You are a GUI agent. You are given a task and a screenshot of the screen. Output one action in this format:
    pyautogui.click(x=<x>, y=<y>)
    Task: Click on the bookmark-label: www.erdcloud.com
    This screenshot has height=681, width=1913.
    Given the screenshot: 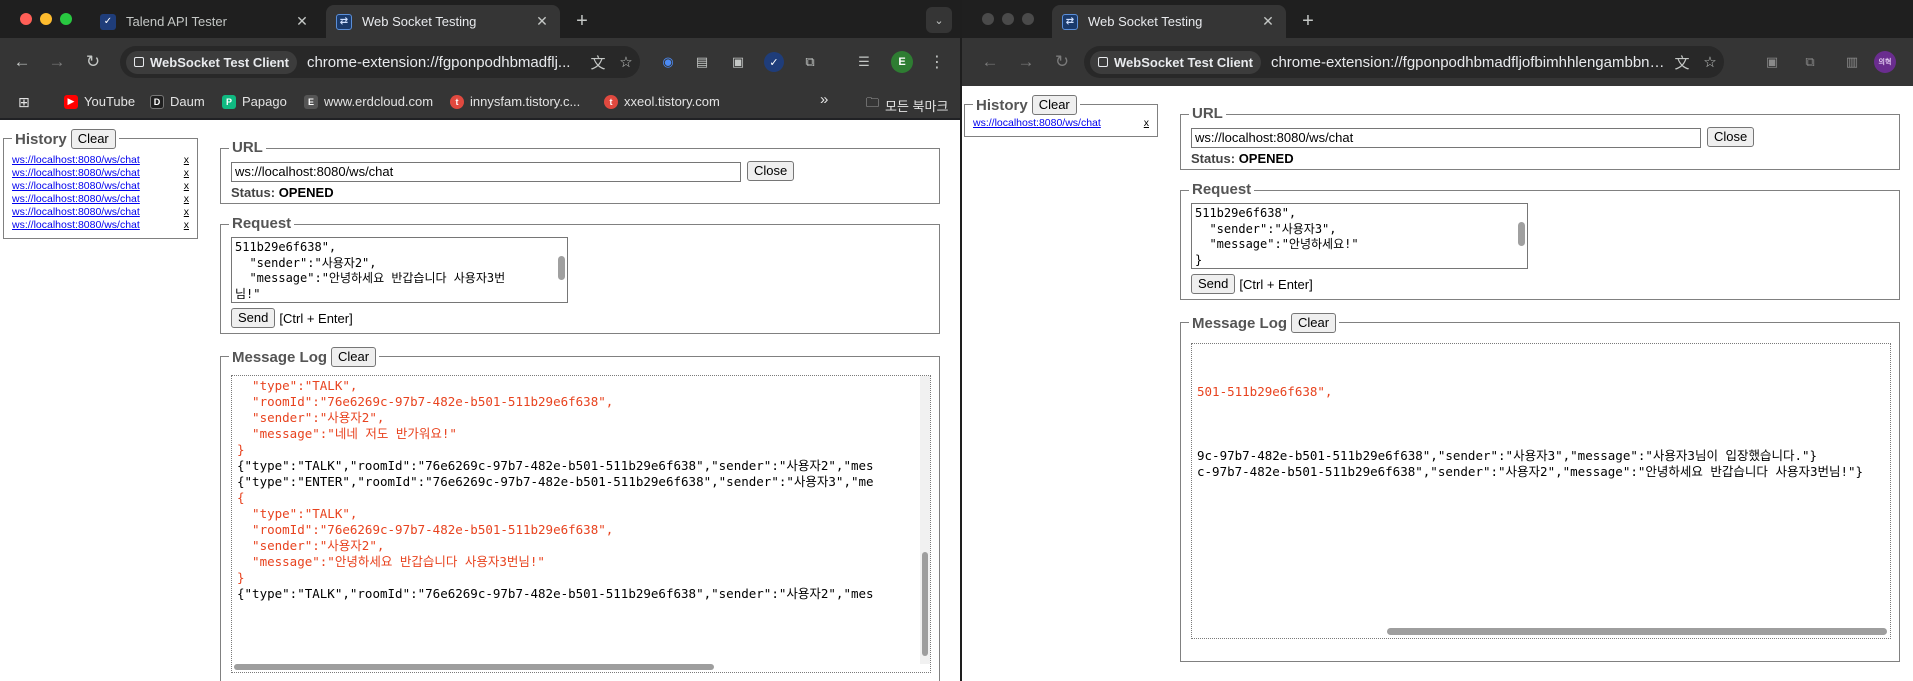 What is the action you would take?
    pyautogui.click(x=379, y=101)
    